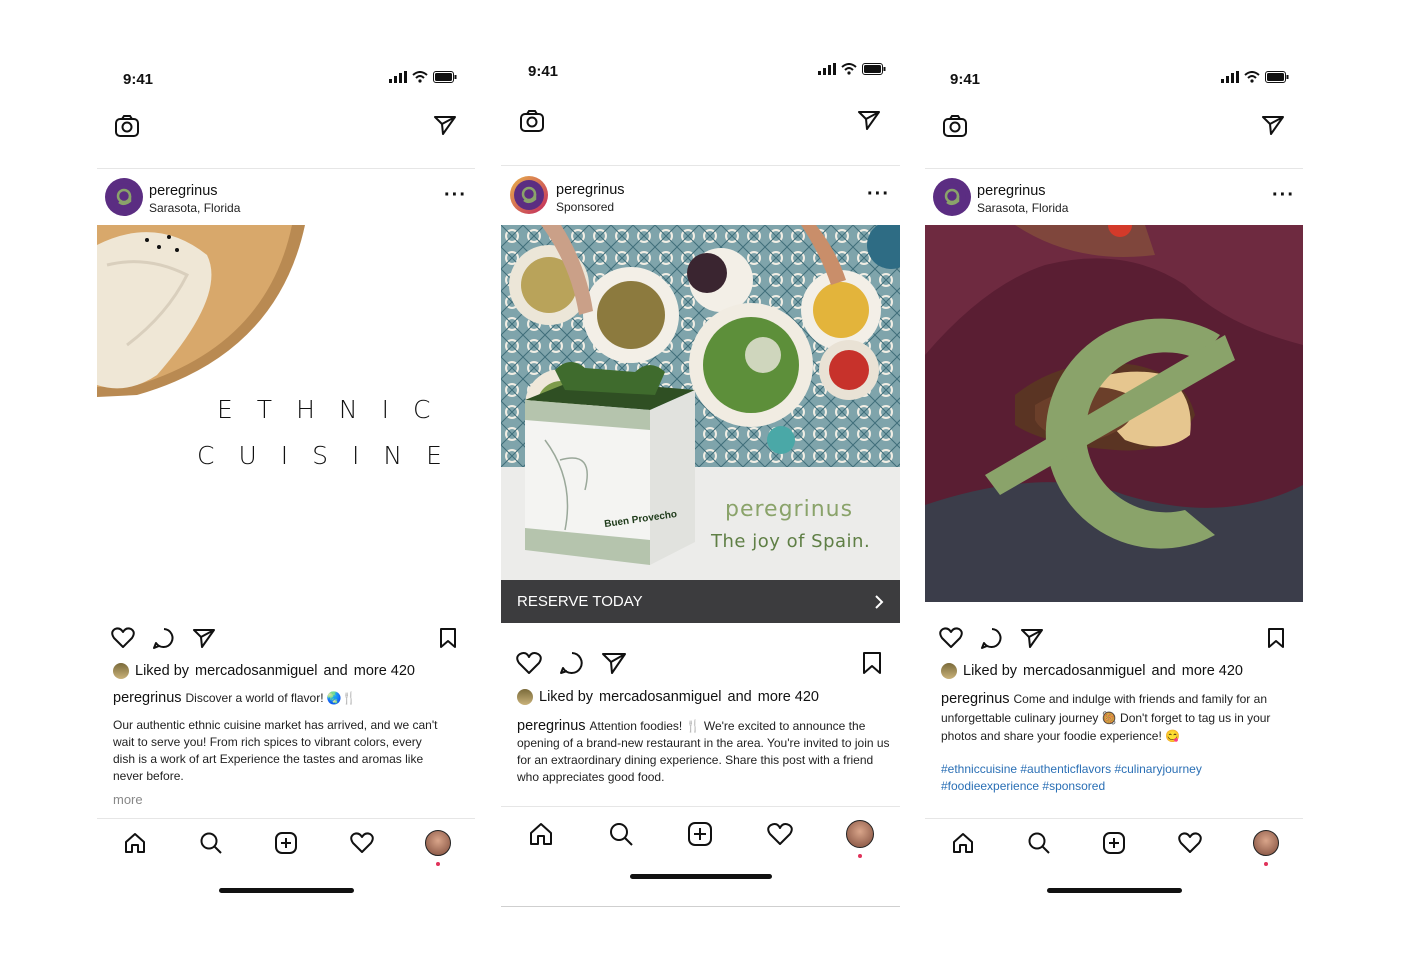 This screenshot has height=968, width=1401. Describe the element at coordinates (879, 601) in the screenshot. I see `chevron-right-icon` at that location.